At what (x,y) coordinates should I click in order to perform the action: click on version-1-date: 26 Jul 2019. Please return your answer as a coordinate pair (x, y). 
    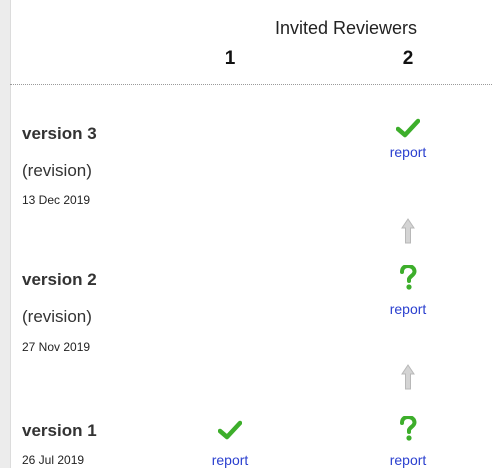
    Looking at the image, I should click on (53, 460).